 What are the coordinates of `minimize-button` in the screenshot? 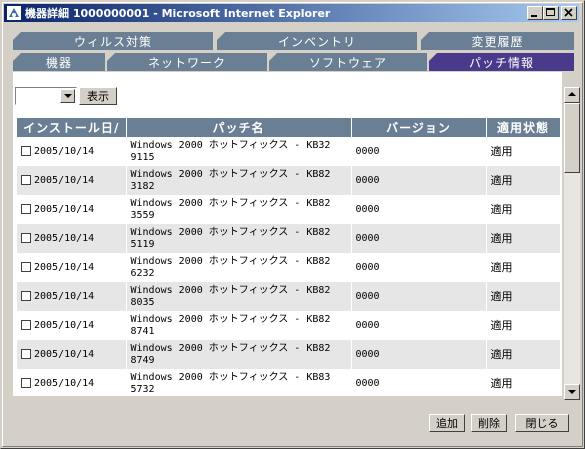 It's located at (535, 13).